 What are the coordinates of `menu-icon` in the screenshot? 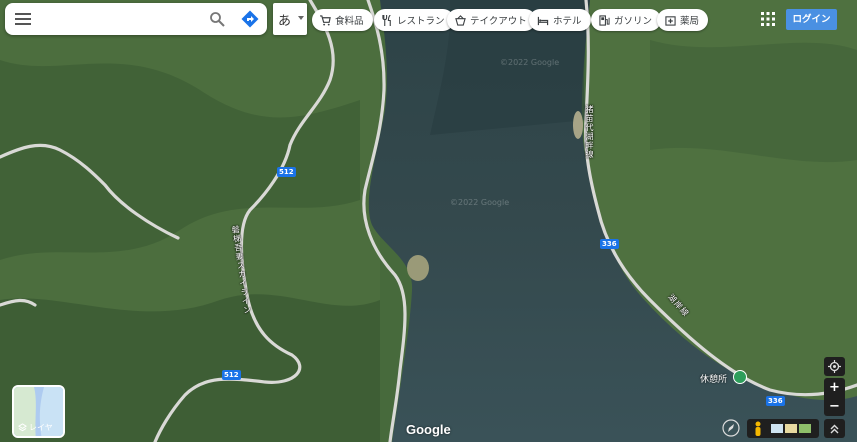 It's located at (23, 19).